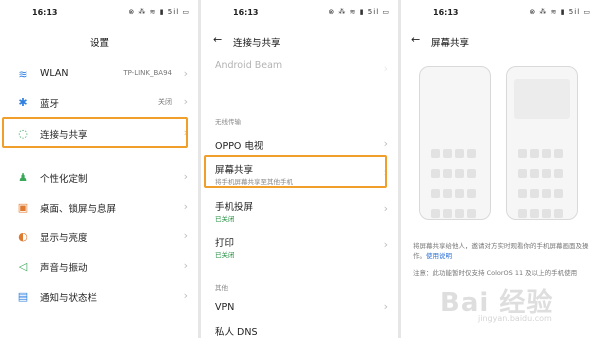  Describe the element at coordinates (225, 307) in the screenshot. I see `list-item-label: VPN` at that location.